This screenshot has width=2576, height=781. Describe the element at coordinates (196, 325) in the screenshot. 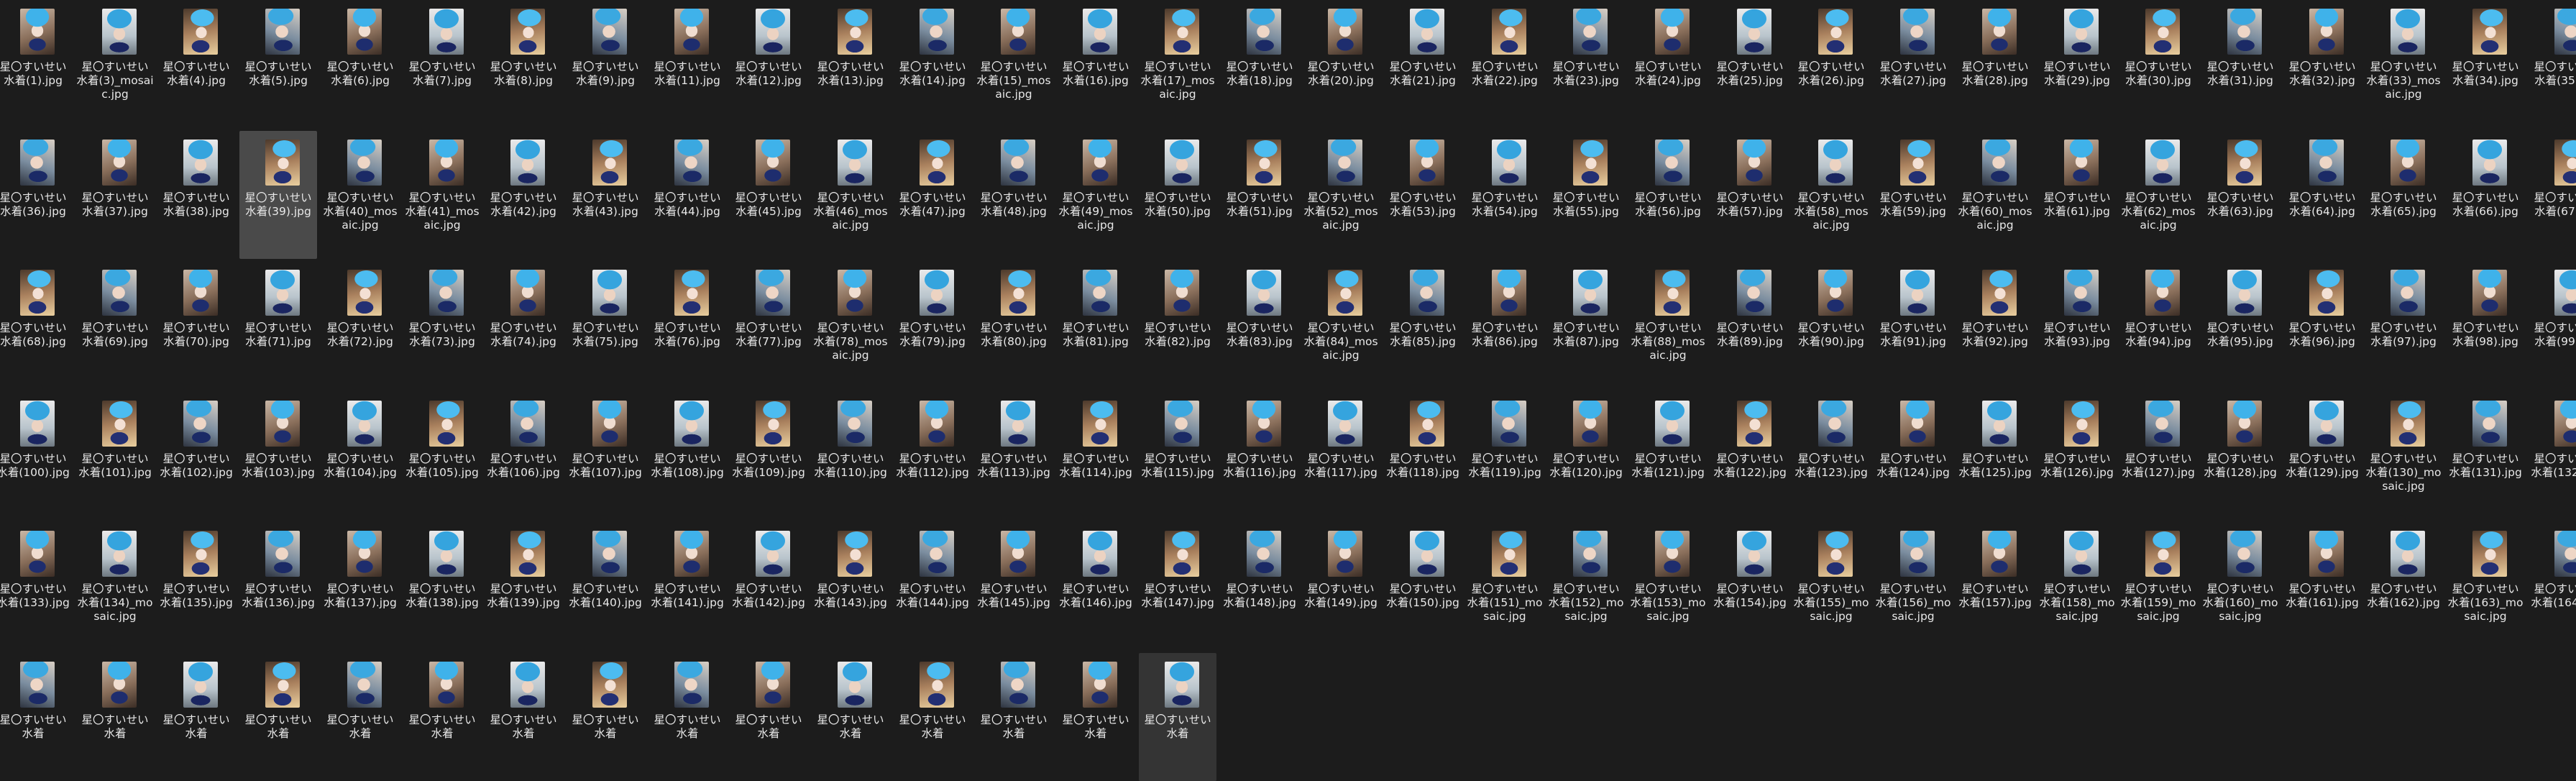

I see `file-item: 星〇すいせい水着(70).jpg` at that location.